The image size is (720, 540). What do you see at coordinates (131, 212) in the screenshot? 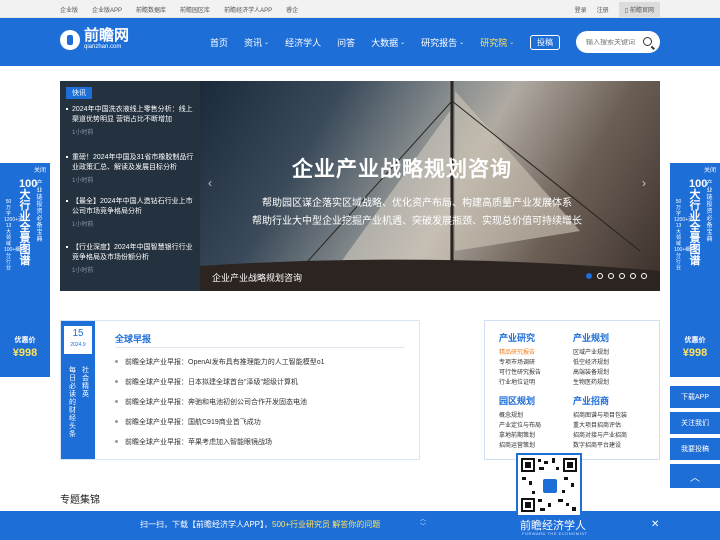
I see `flash-item: 【最全】2024年中国人造钻石行业上市公司市场竞争格局分析 1小时前` at bounding box center [131, 212].